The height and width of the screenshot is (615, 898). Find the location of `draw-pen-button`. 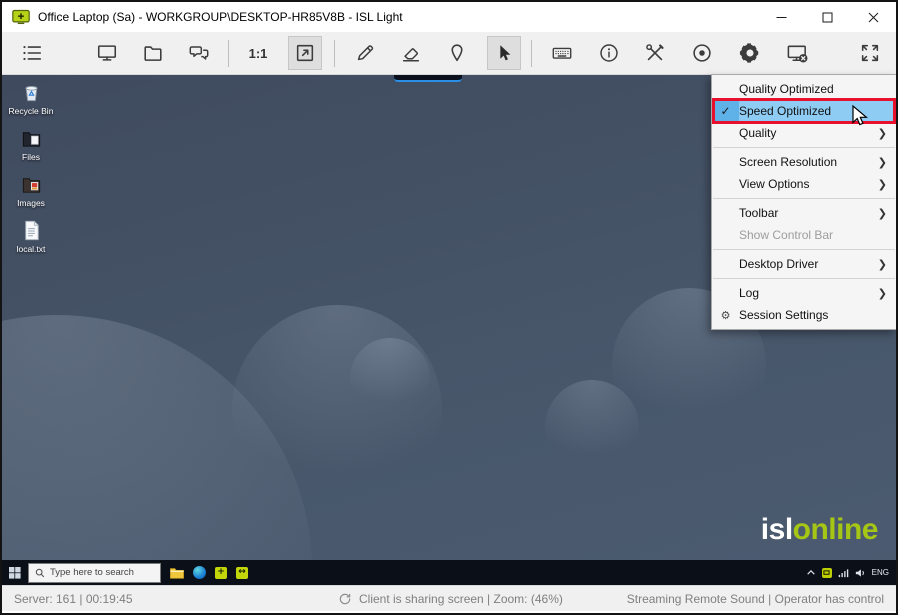

draw-pen-button is located at coordinates (365, 53).